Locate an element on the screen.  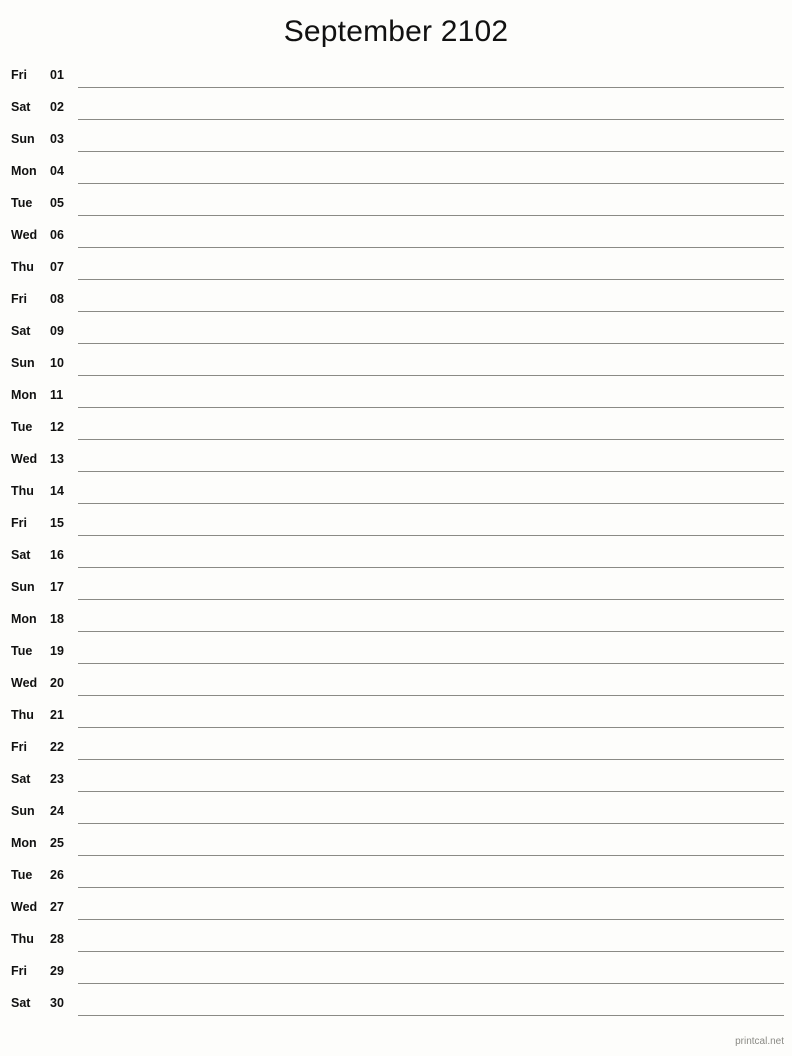
day-row: Thu 14 is located at coordinates (396, 492).